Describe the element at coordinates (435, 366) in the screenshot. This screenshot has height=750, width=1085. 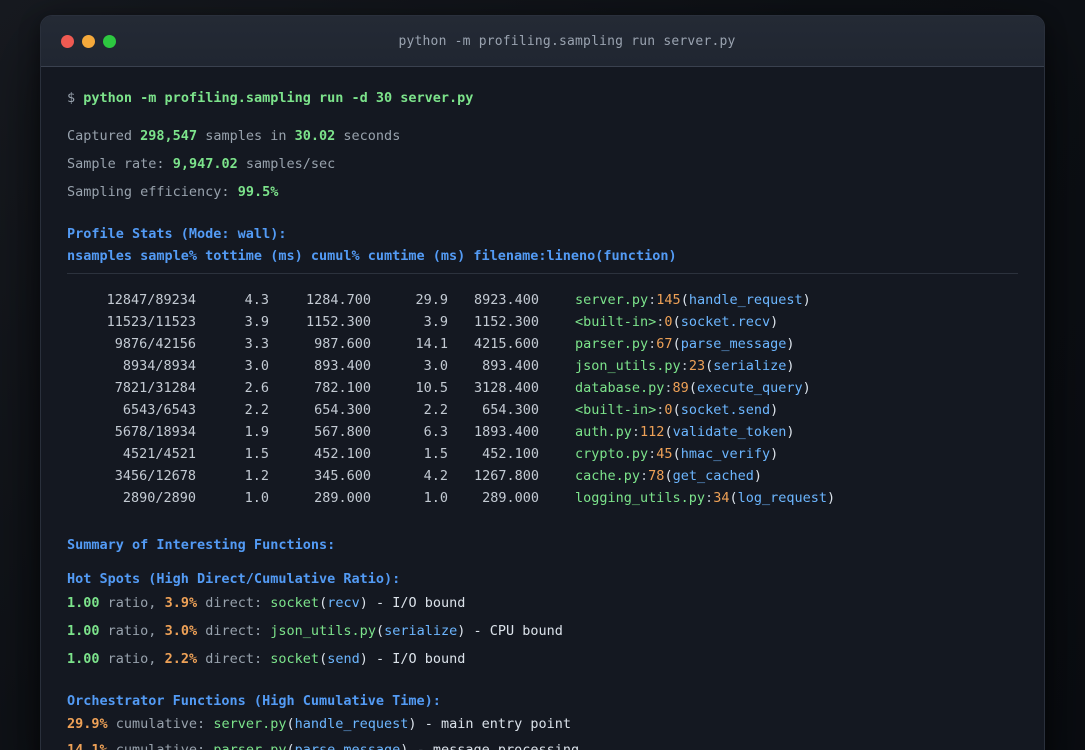
I see `cumul-pct-cell: 3.0` at that location.